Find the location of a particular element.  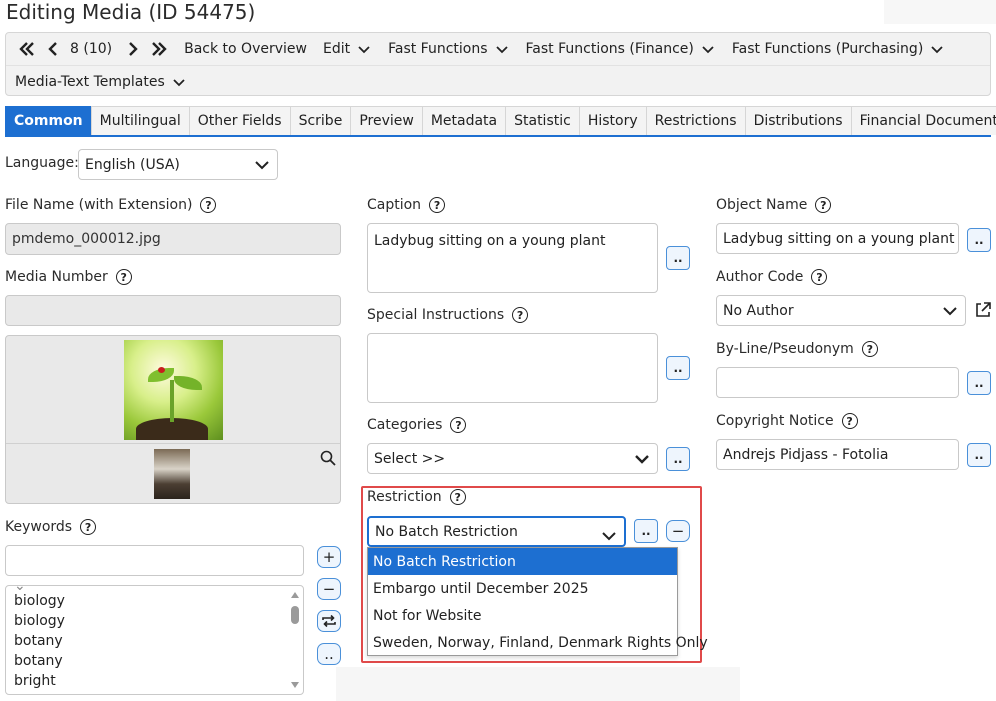

chevron-right-icon is located at coordinates (133, 49).